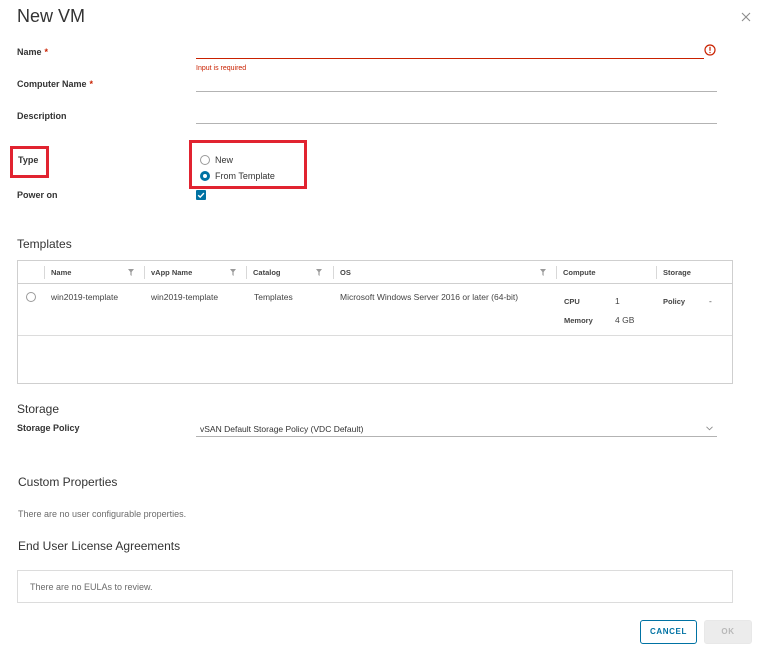  I want to click on close-icon, so click(746, 17).